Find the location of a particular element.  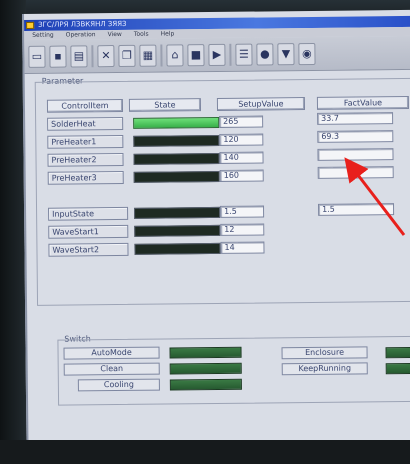

state-indicator-preheater1 is located at coordinates (176, 140).